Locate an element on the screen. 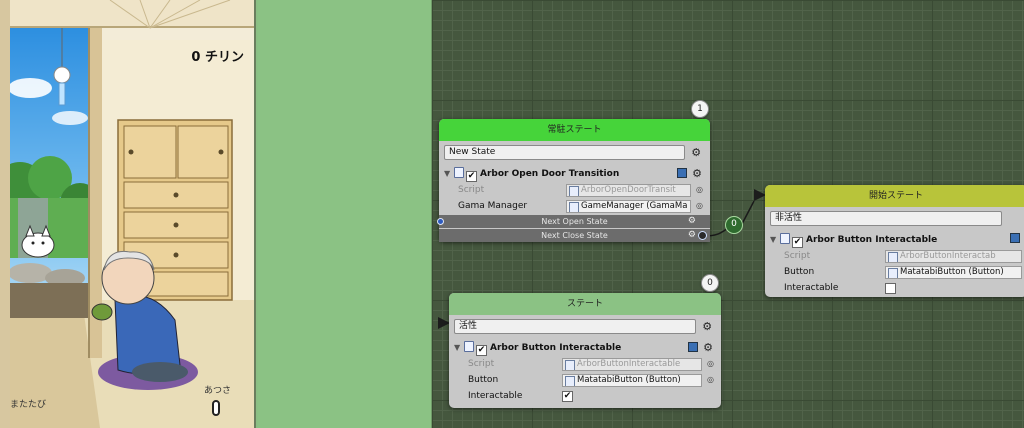 This screenshot has width=1024, height=428. matatabi-label: またたび is located at coordinates (28, 403).